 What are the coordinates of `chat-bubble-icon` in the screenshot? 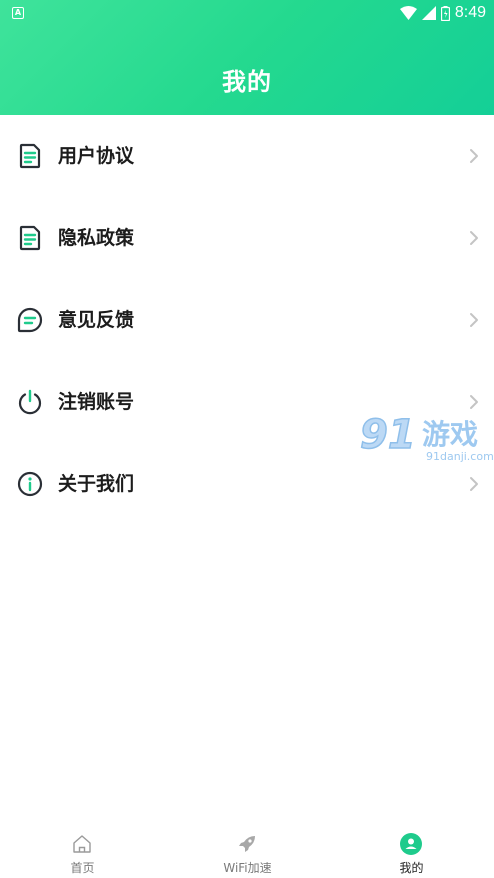 It's located at (30, 320).